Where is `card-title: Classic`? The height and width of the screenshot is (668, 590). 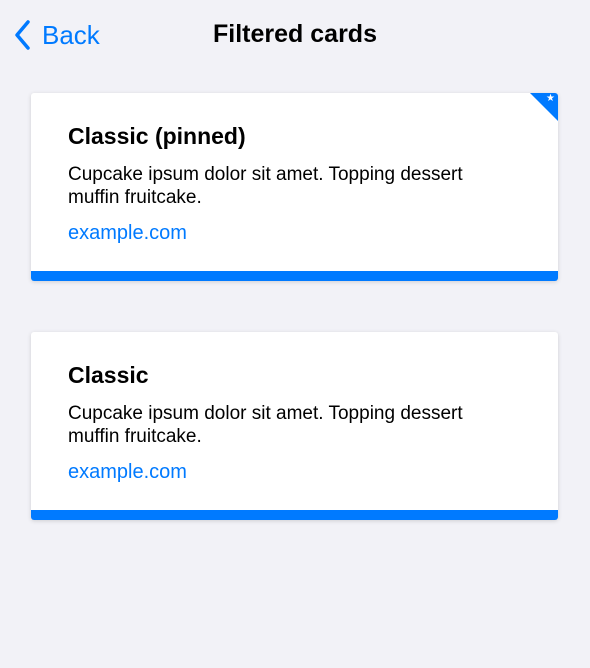
card-title: Classic is located at coordinates (108, 375).